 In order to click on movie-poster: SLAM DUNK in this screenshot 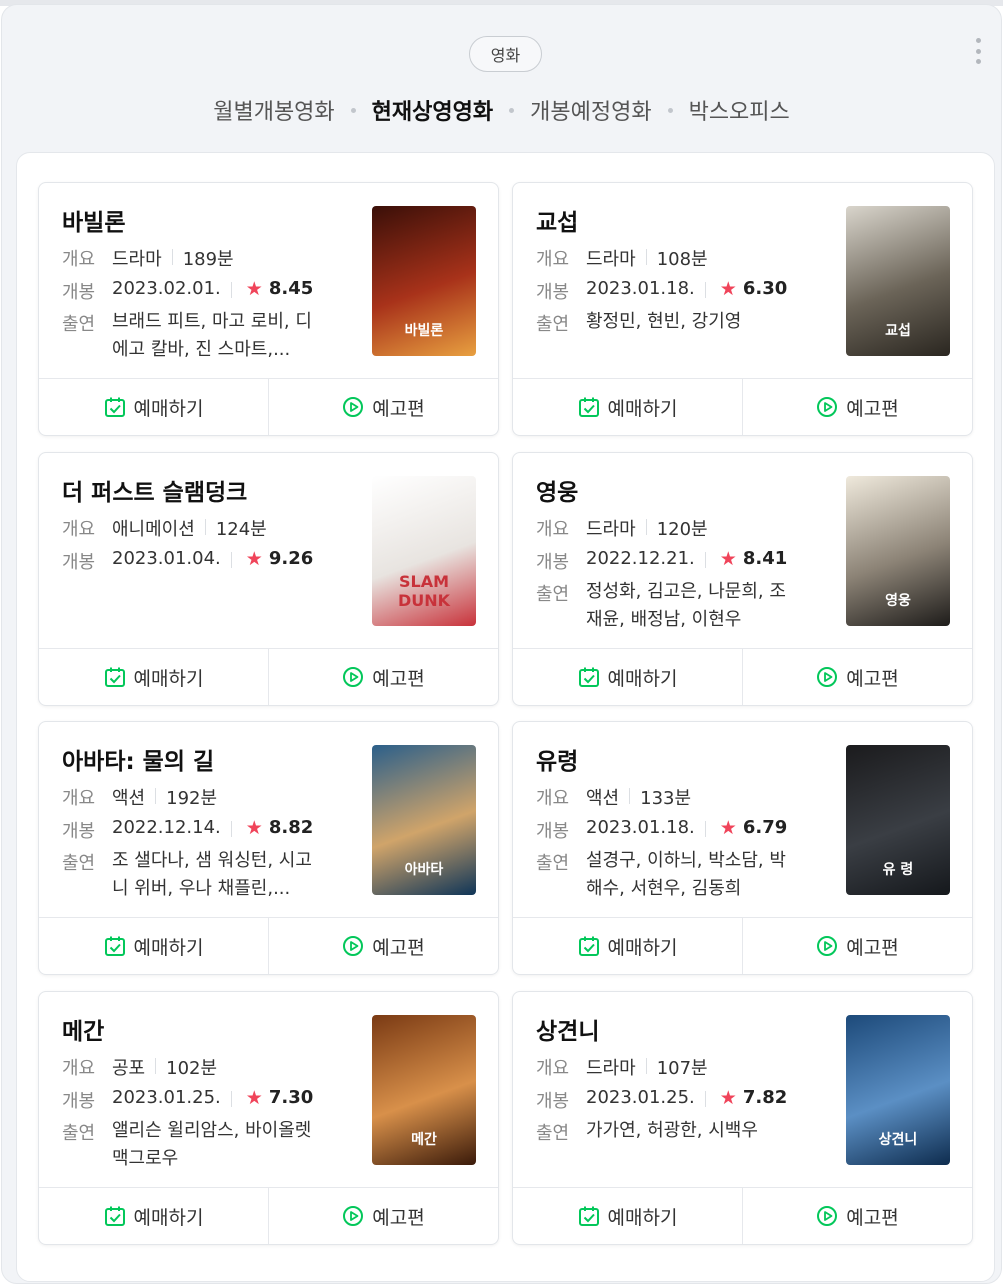, I will do `click(424, 551)`.